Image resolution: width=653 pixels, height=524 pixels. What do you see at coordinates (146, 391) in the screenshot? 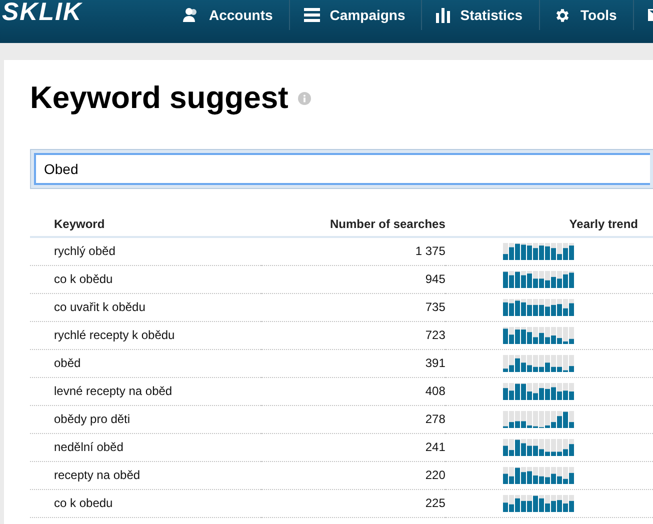
I see `keyword-cell: levné recepty na oběd` at bounding box center [146, 391].